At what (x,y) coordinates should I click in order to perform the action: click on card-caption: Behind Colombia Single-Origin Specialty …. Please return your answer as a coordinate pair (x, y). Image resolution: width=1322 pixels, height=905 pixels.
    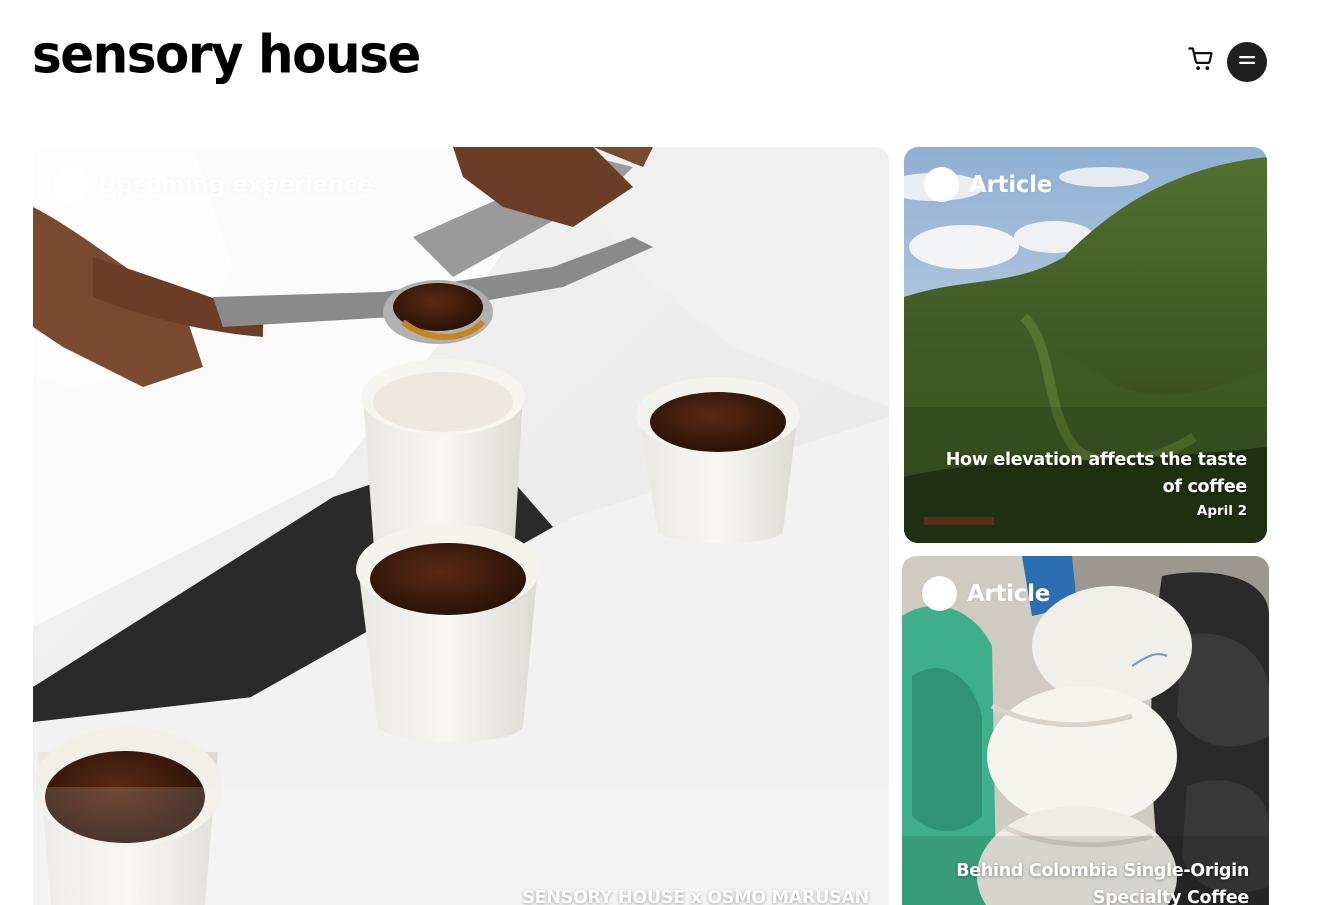
    Looking at the image, I should click on (1089, 881).